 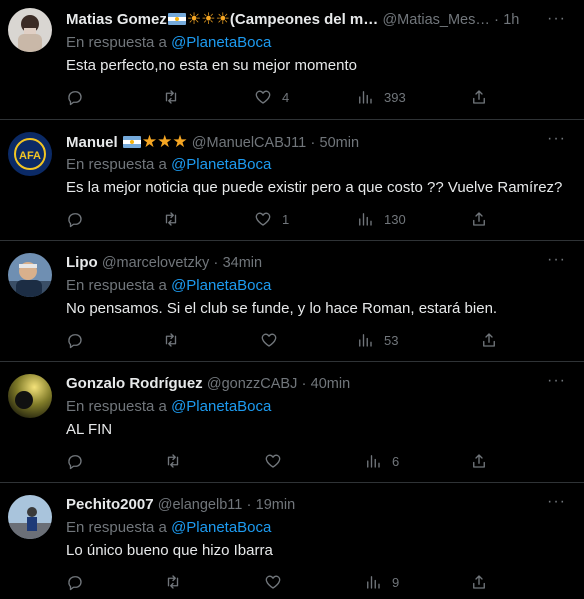 What do you see at coordinates (340, 143) in the screenshot?
I see `timestamp: 50min` at bounding box center [340, 143].